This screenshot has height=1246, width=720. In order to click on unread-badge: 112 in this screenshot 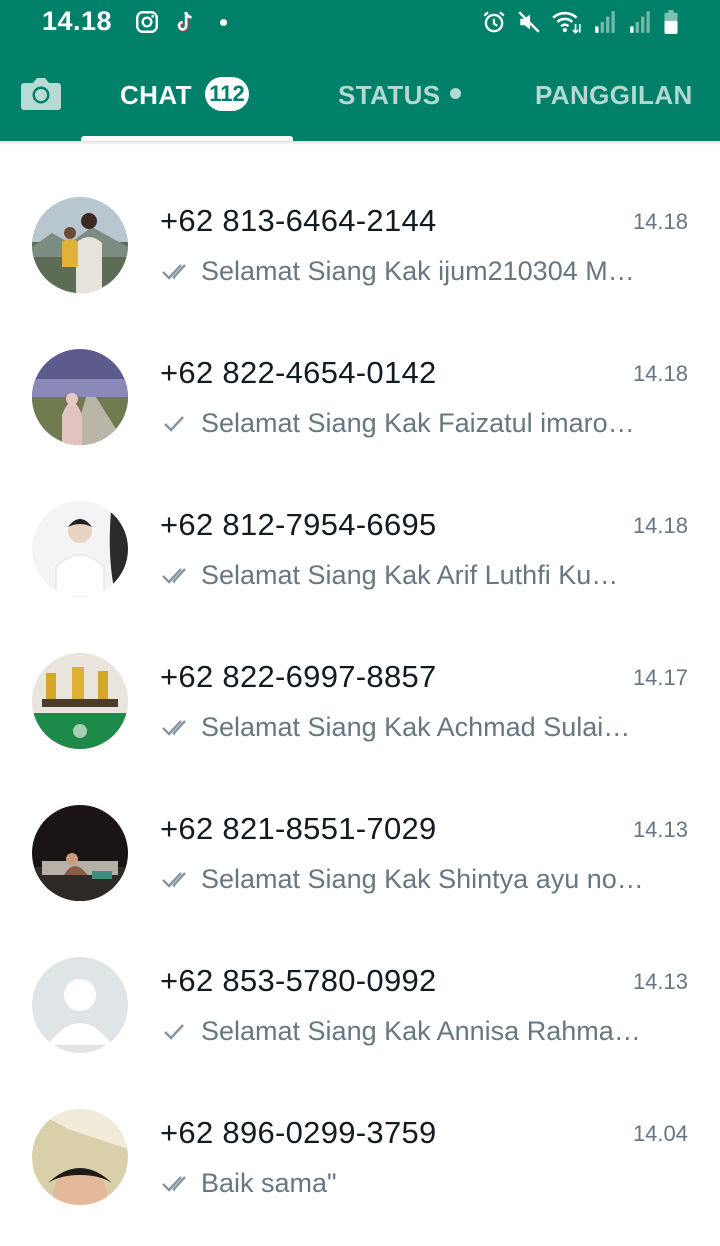, I will do `click(227, 94)`.